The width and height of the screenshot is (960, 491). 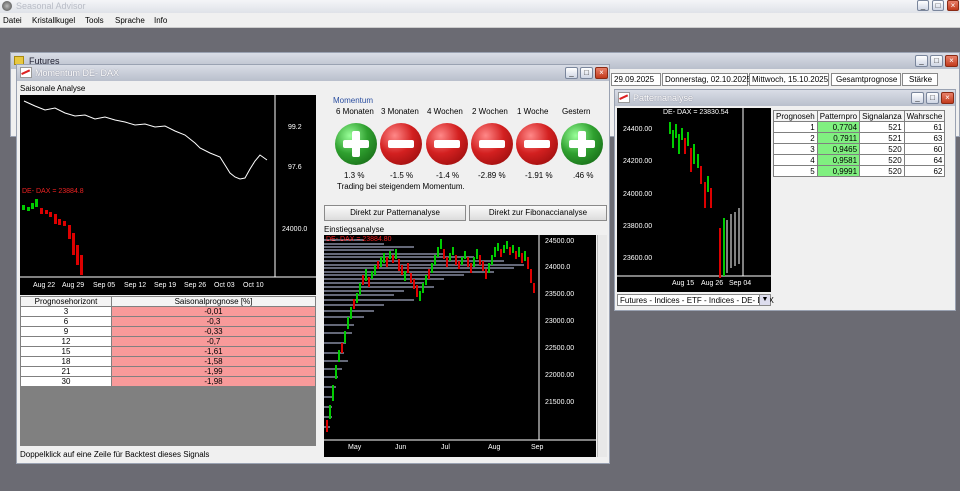 What do you see at coordinates (213, 381) in the screenshot?
I see `forecast-cell: -1,98` at bounding box center [213, 381].